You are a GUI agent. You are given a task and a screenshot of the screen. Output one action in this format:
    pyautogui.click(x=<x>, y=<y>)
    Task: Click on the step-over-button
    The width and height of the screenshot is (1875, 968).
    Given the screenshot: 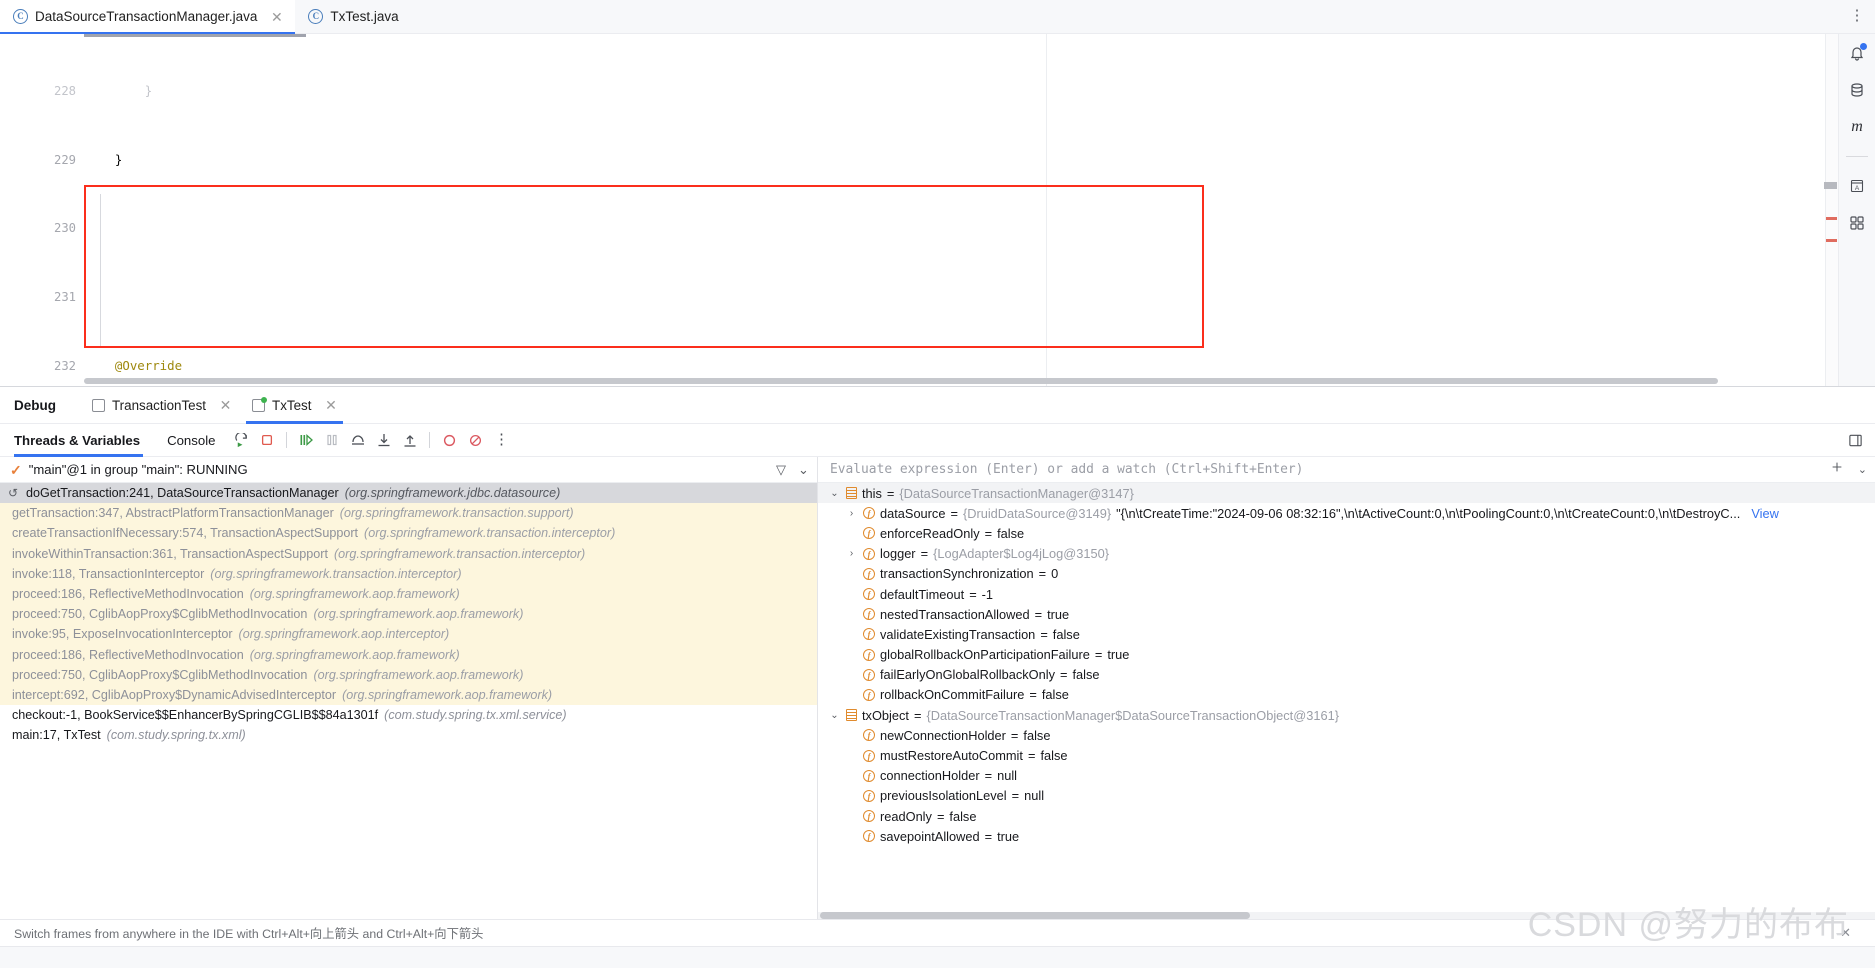 What is the action you would take?
    pyautogui.click(x=358, y=440)
    